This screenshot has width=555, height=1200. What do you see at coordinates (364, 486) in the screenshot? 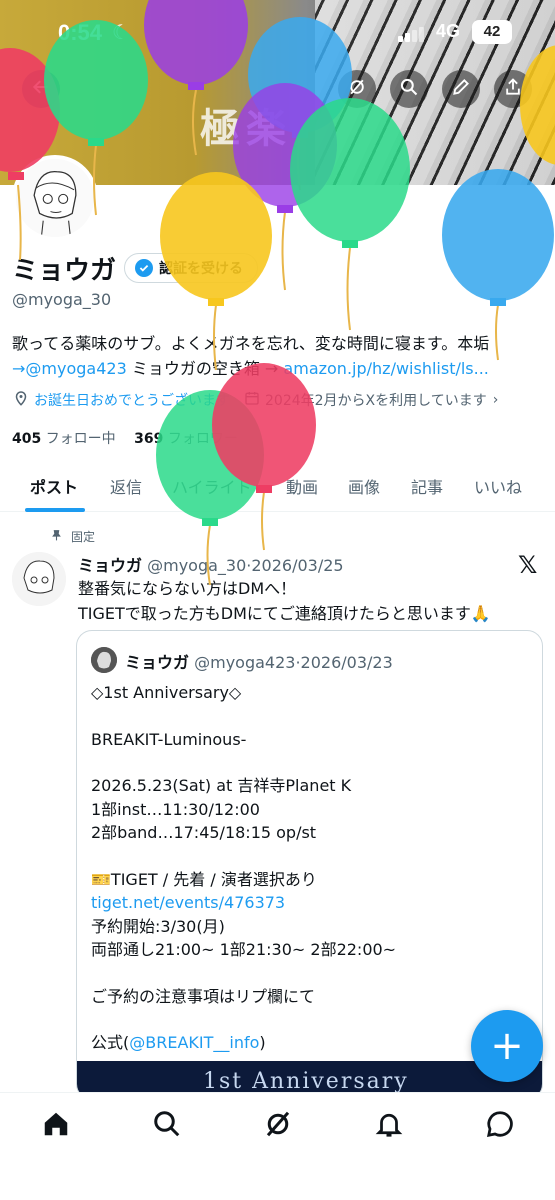
I see `tab-images: 画像` at bounding box center [364, 486].